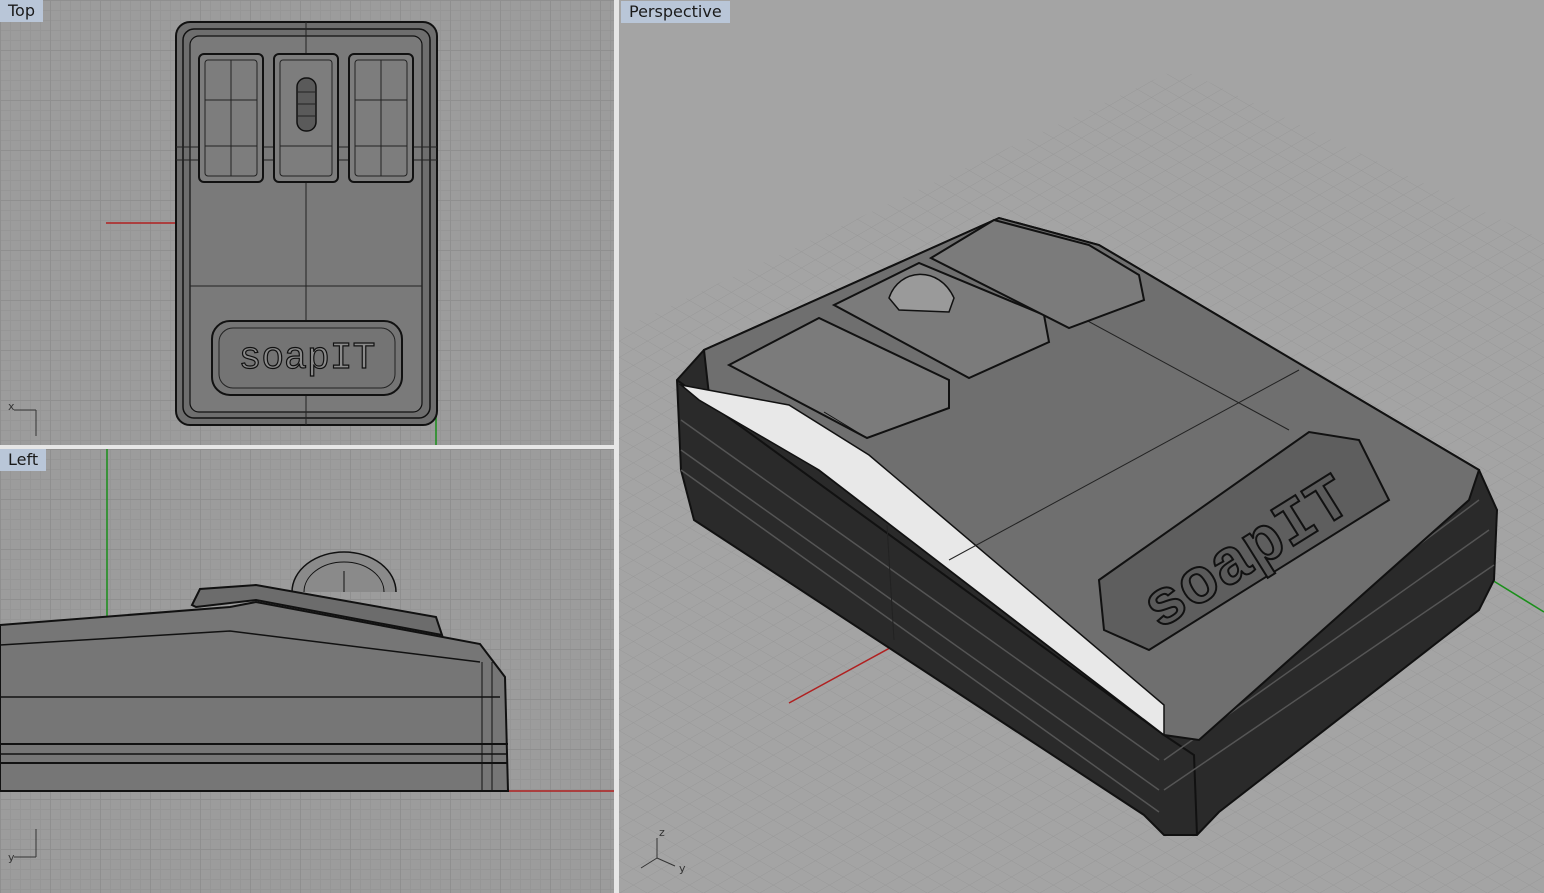  I want to click on top-view-canvas: soapIT x, so click(223, 233).